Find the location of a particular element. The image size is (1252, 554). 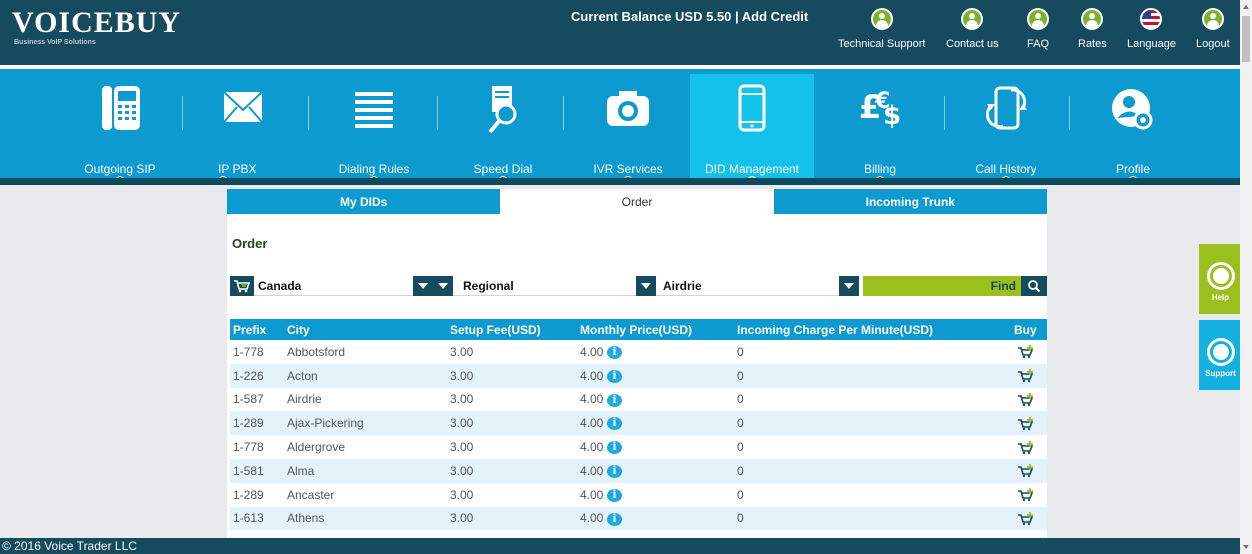

profile-gear-icon is located at coordinates (1132, 109).